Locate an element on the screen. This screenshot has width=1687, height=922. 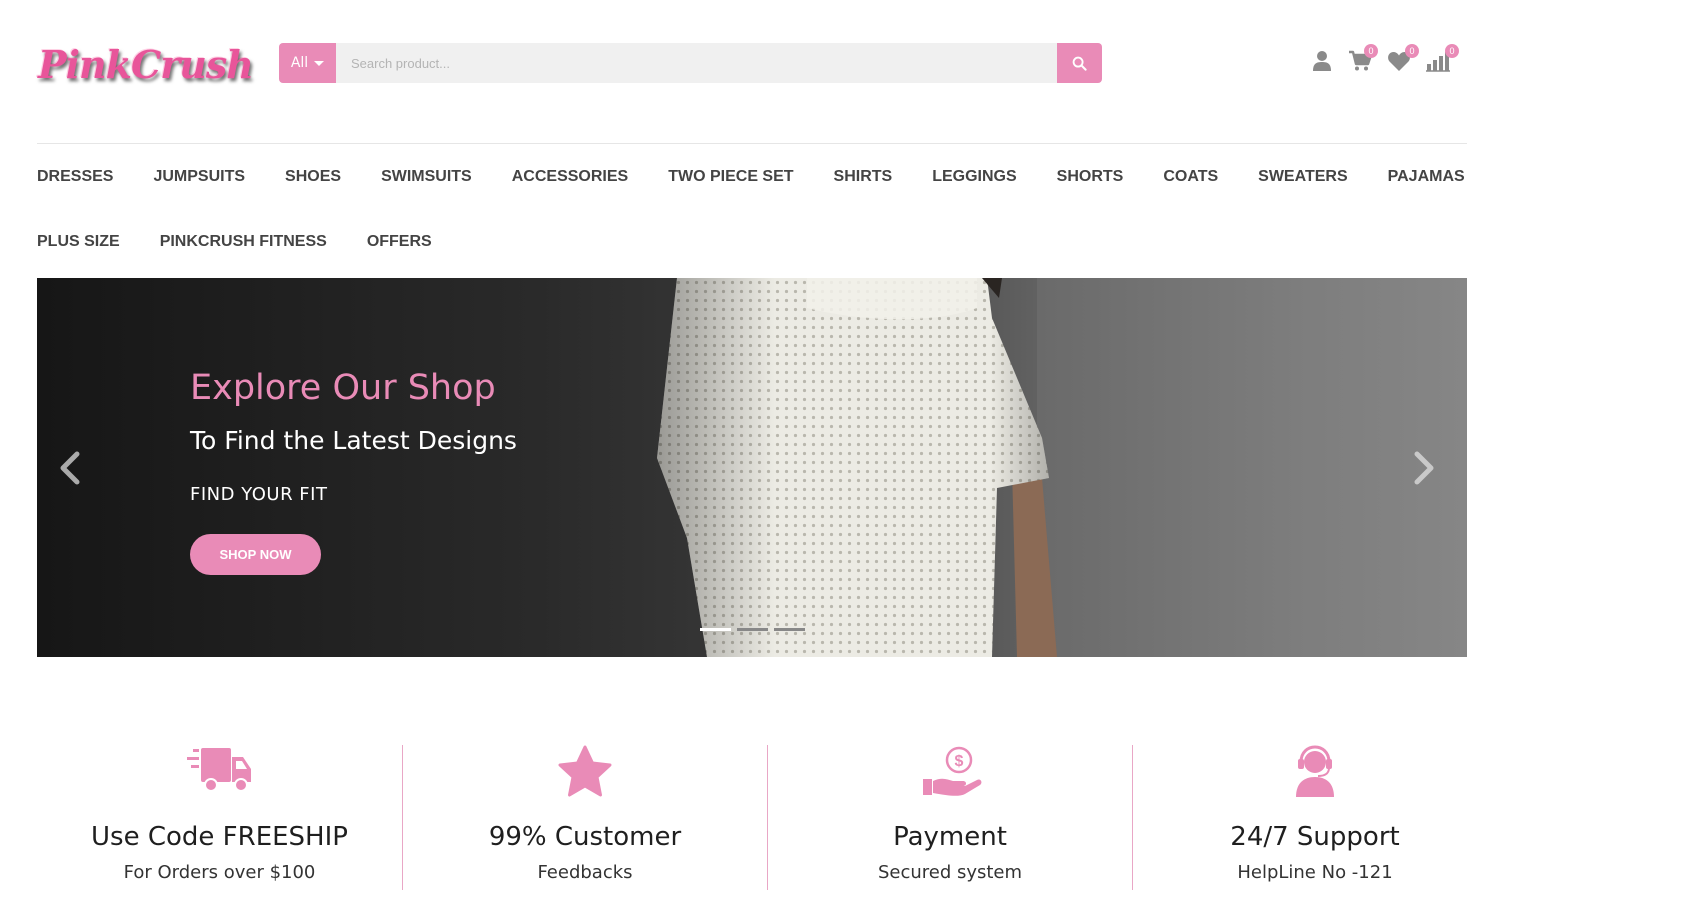
search-button is located at coordinates (1079, 63).